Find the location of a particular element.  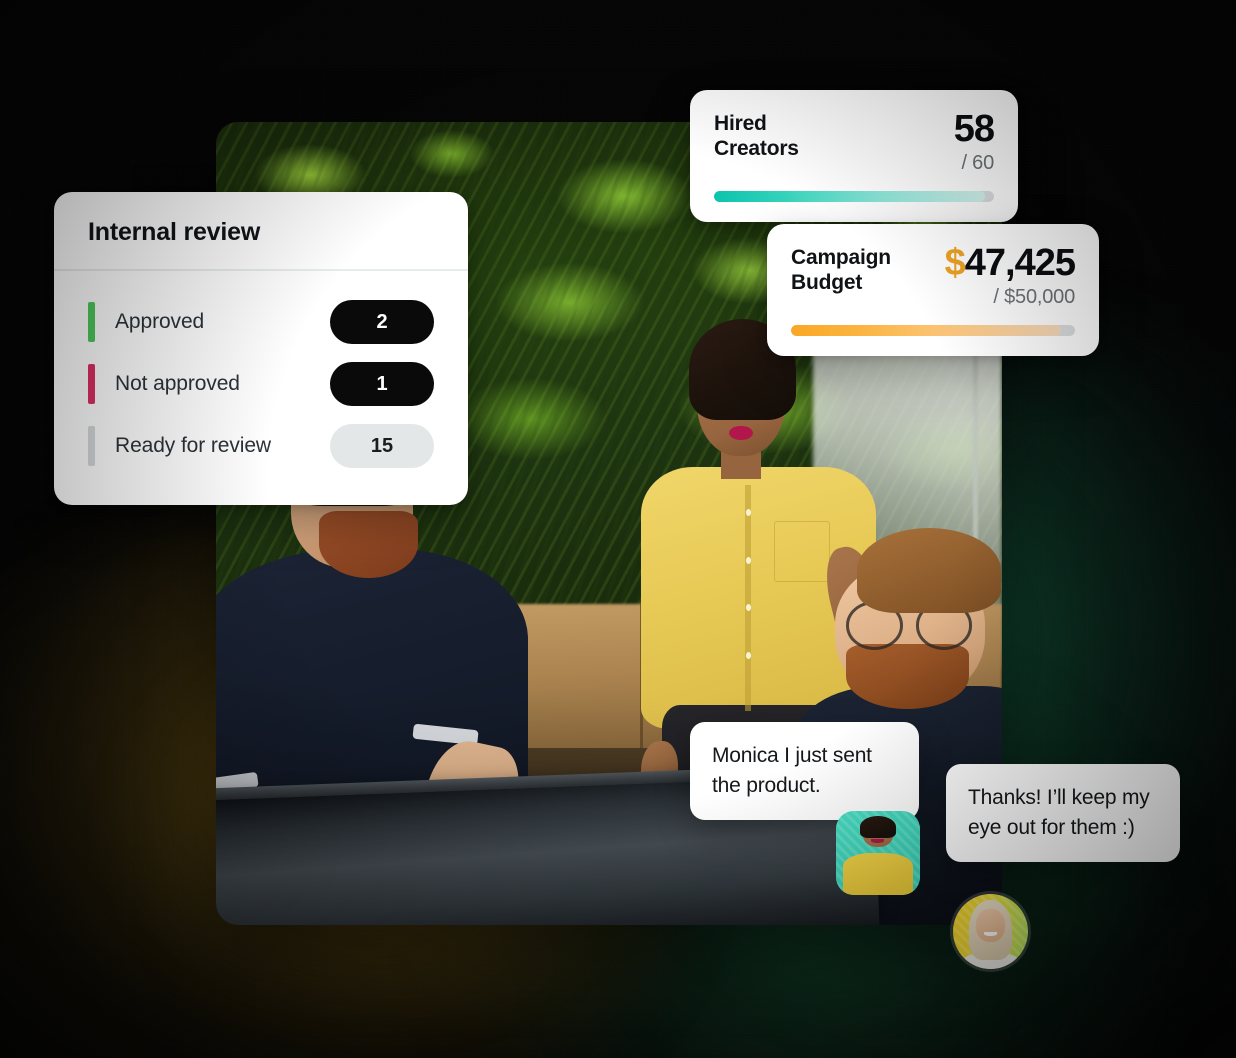

chat-bubble-incoming: Thanks! I’ll keep my eye out for them :) is located at coordinates (1063, 813).